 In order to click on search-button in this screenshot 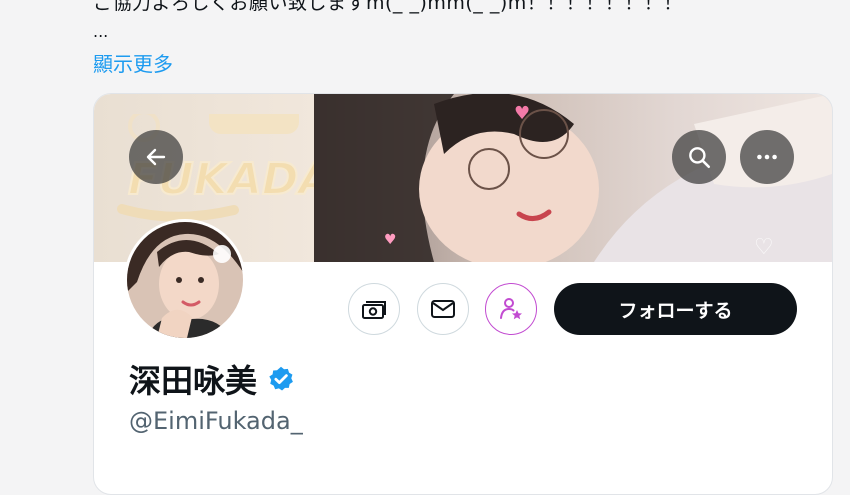, I will do `click(699, 157)`.